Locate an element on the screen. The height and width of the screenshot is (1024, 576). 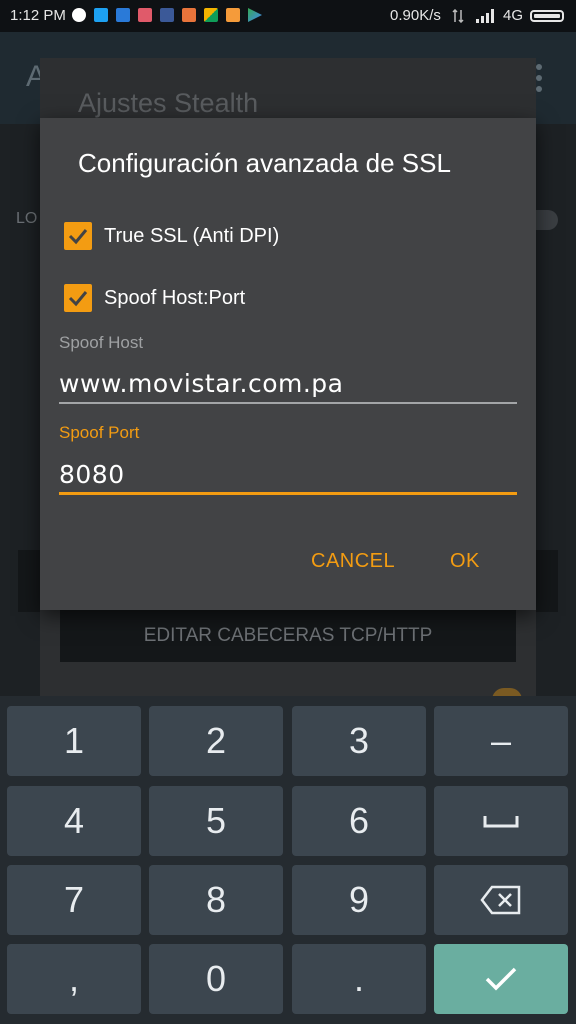
key-6: 6 is located at coordinates (359, 821).